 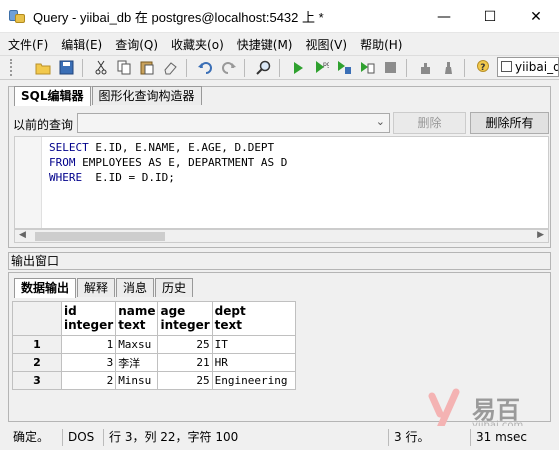 What do you see at coordinates (45, 288) in the screenshot?
I see `tab-data-output: 数据输出` at bounding box center [45, 288].